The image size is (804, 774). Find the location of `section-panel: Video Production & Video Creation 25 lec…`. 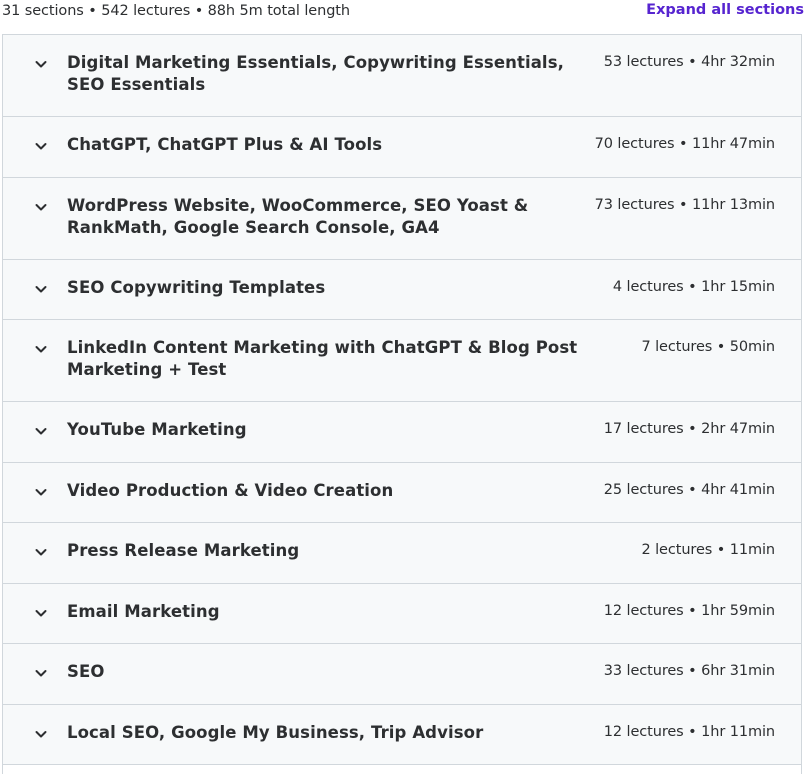

section-panel: Video Production & Video Creation 25 lec… is located at coordinates (402, 492).